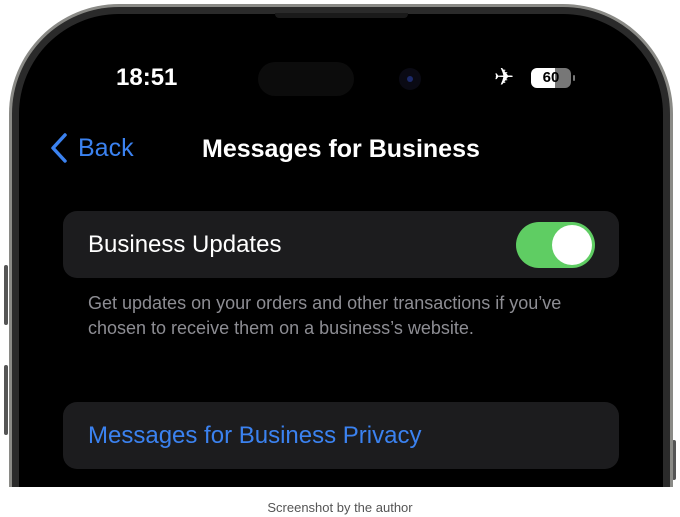 The image size is (680, 517). What do you see at coordinates (6, 295) in the screenshot?
I see `volume-up-button` at bounding box center [6, 295].